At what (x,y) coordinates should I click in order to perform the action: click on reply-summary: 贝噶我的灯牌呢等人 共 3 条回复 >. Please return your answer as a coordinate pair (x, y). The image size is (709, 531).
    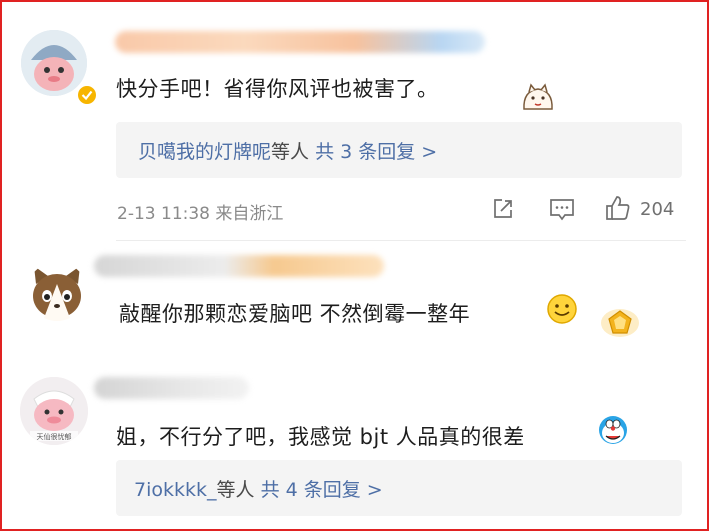
    Looking at the image, I should click on (399, 150).